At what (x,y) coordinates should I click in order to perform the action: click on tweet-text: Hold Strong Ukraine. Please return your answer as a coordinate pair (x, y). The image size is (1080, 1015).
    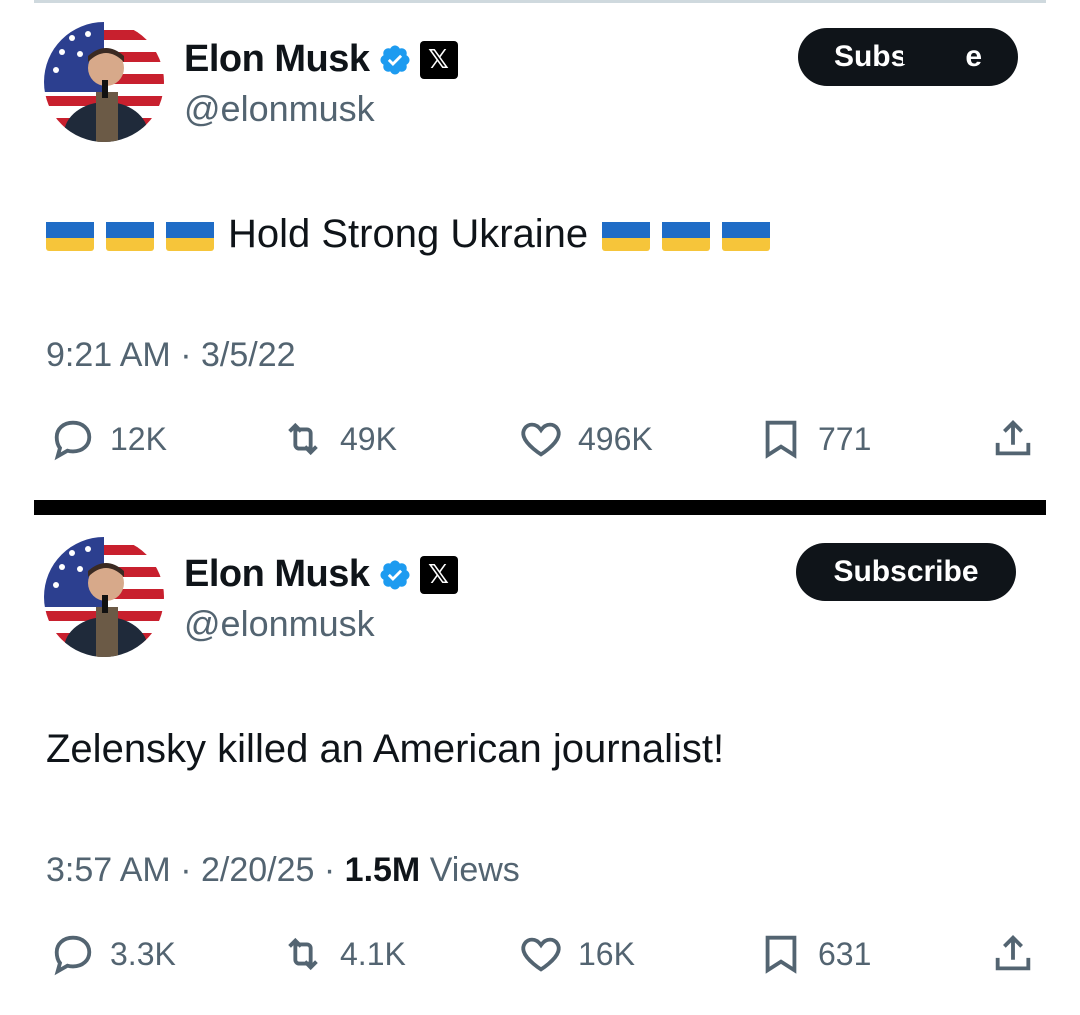
    Looking at the image, I should click on (414, 234).